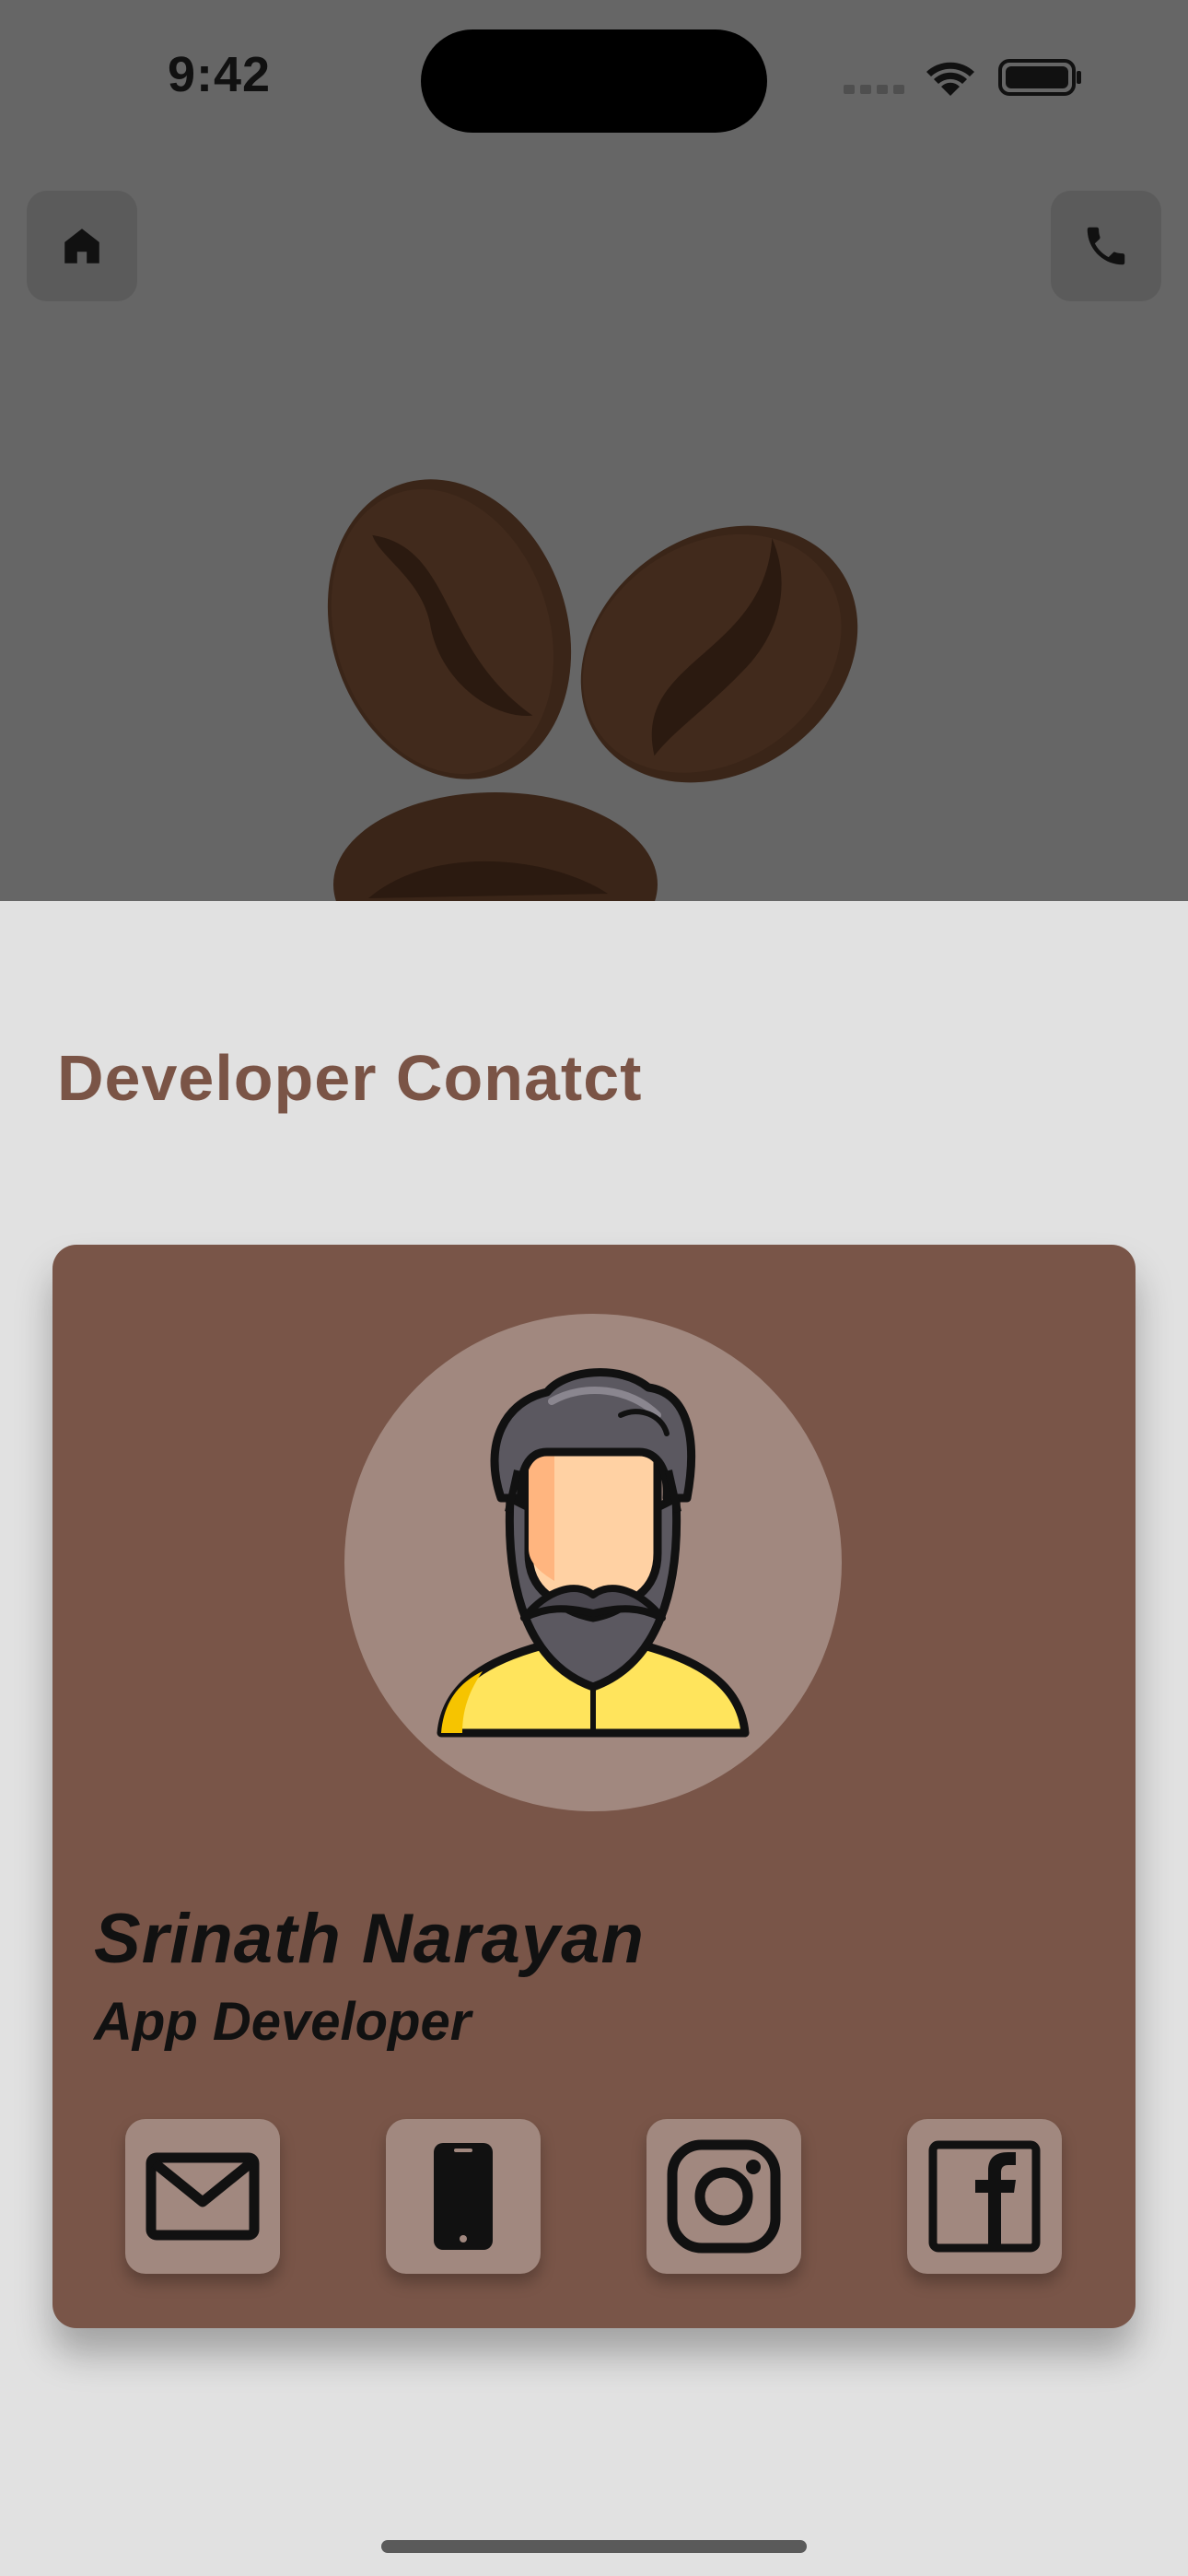 This screenshot has width=1188, height=2576. What do you see at coordinates (369, 1939) in the screenshot?
I see `developer-name: Srinath Narayan` at bounding box center [369, 1939].